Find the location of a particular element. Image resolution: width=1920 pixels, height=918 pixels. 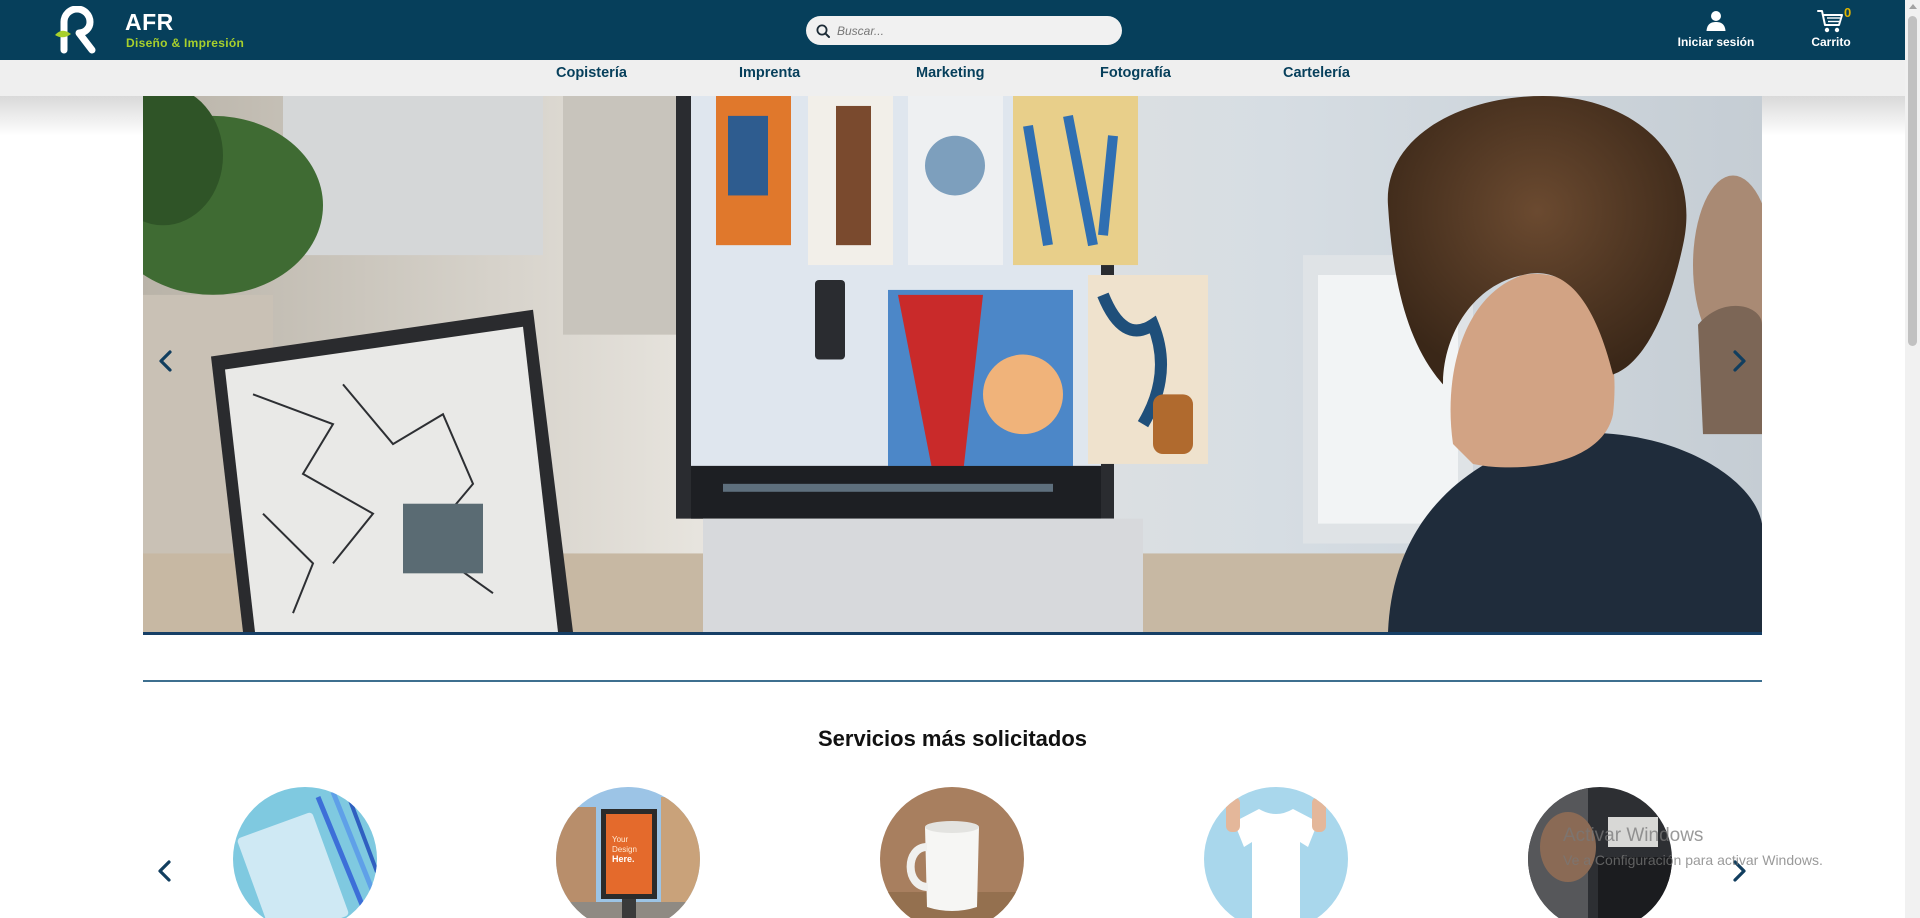

tshirt-image is located at coordinates (1276, 852).